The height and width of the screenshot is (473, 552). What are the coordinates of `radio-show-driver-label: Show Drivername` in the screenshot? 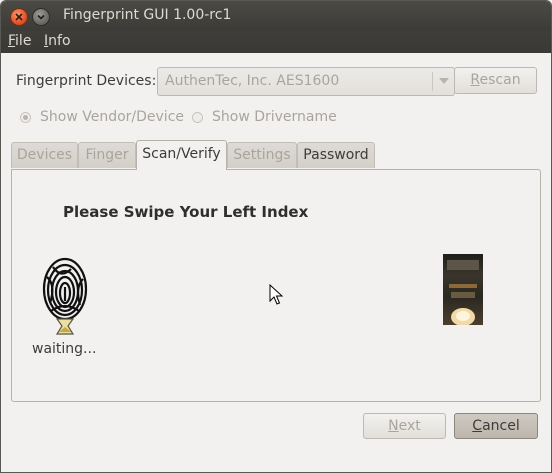 It's located at (274, 117).